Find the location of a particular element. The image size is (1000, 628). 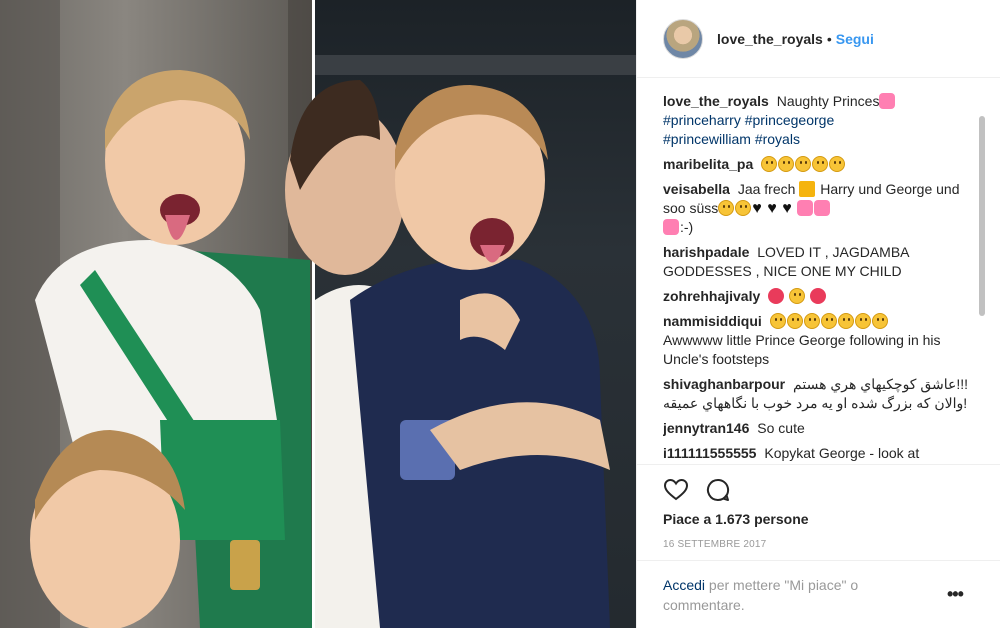

comment-text: !!!عاشق كوچكيهاي هري هستم is located at coordinates (881, 384).